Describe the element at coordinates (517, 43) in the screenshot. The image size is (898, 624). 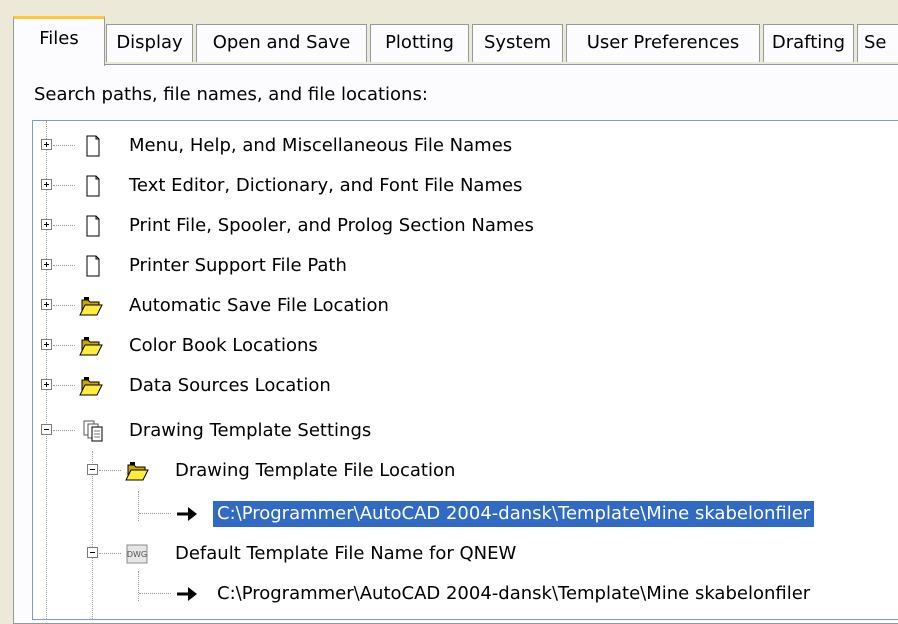
I see `tab-system: System` at that location.